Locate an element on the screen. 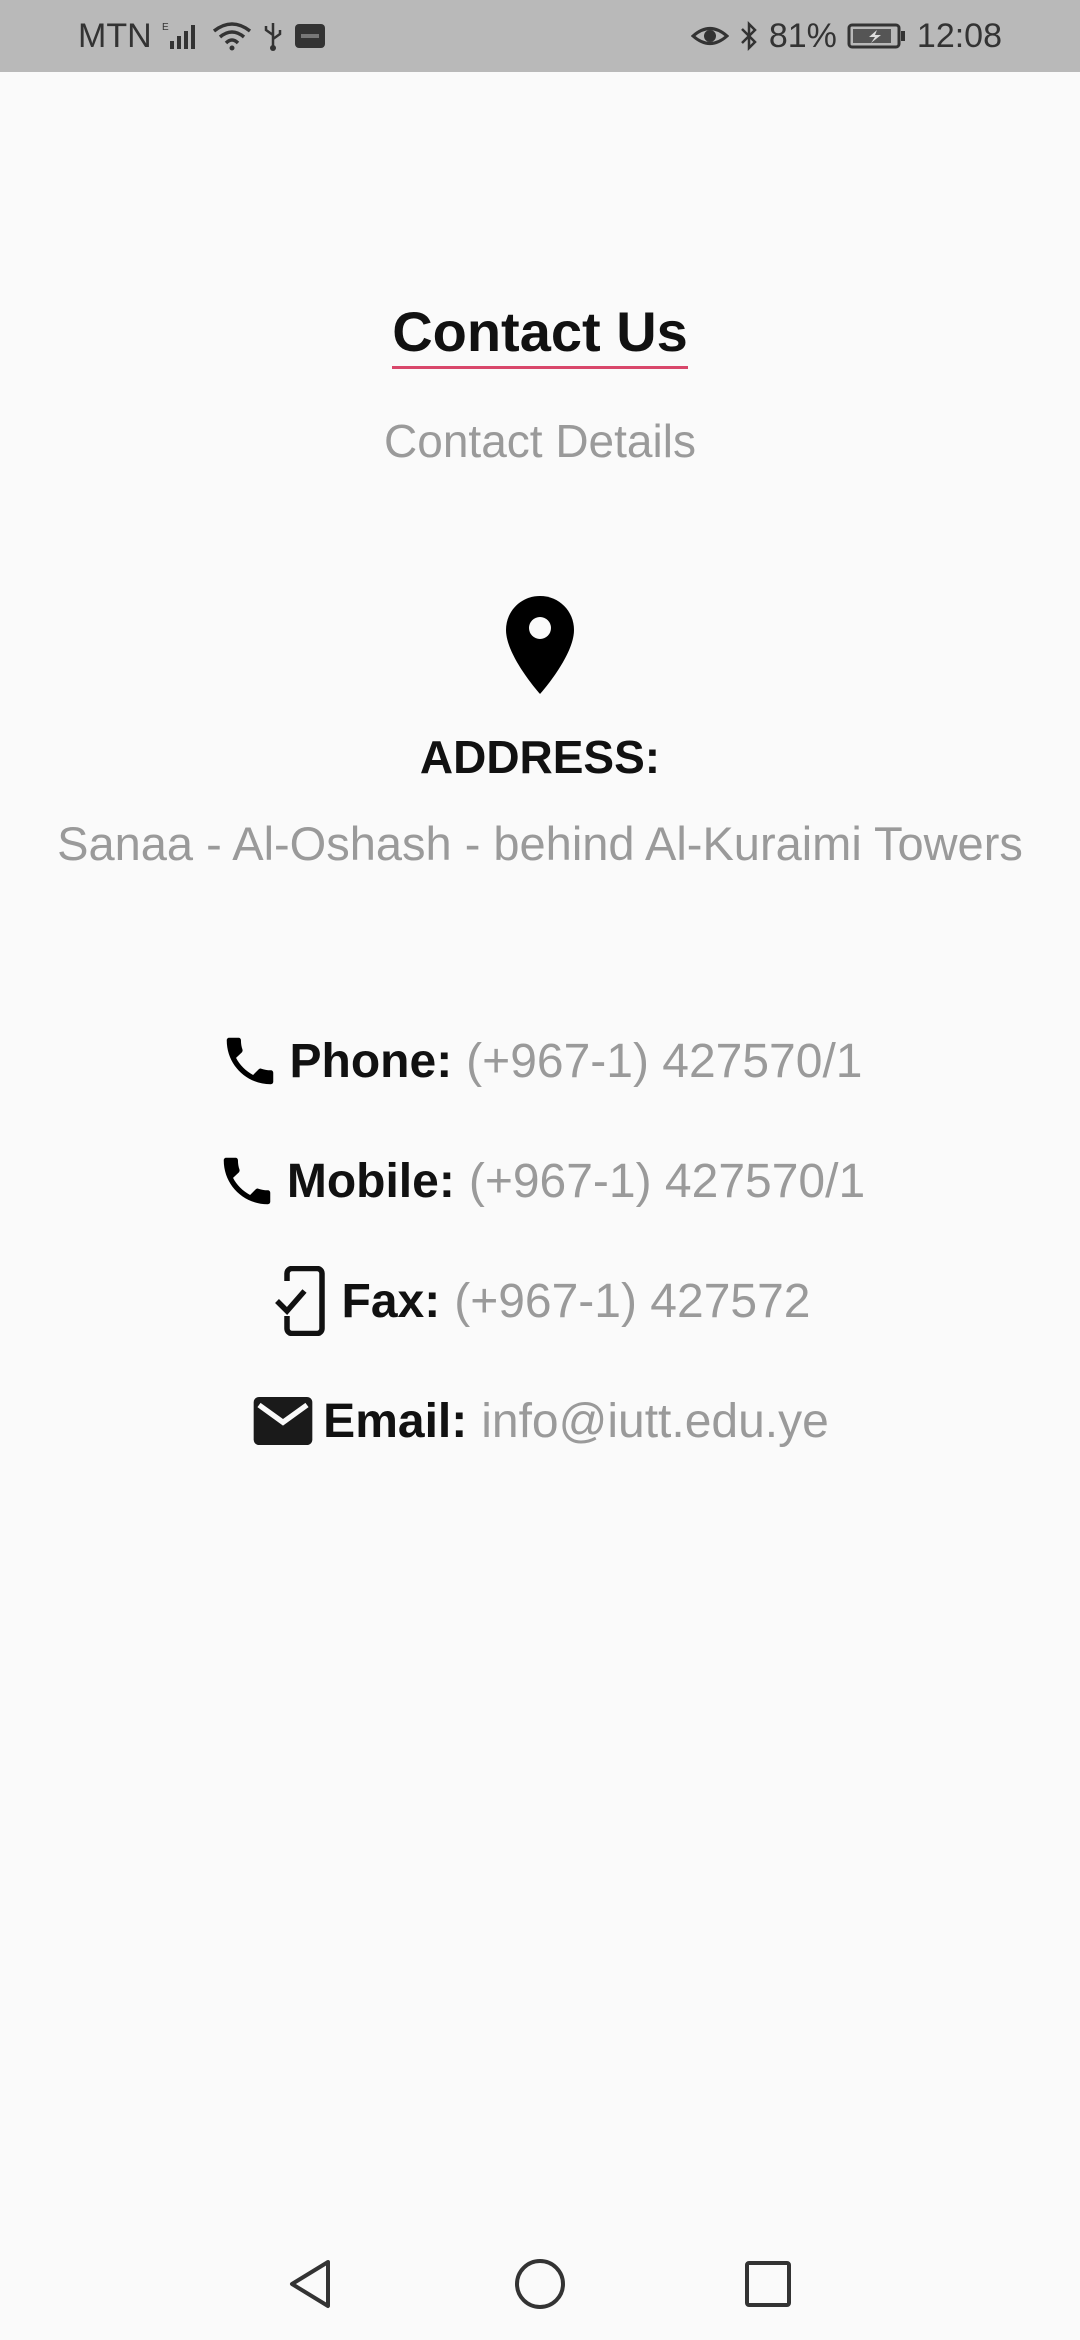 The image size is (1080, 2340). home-circle-icon is located at coordinates (540, 2284).